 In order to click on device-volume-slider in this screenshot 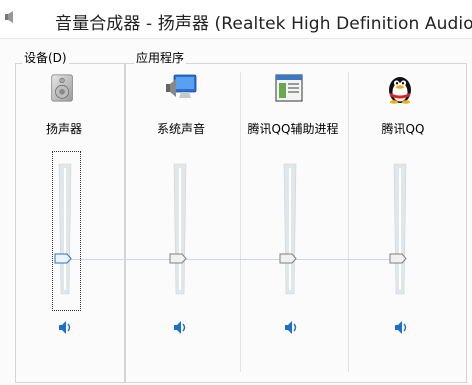, I will do `click(65, 229)`.